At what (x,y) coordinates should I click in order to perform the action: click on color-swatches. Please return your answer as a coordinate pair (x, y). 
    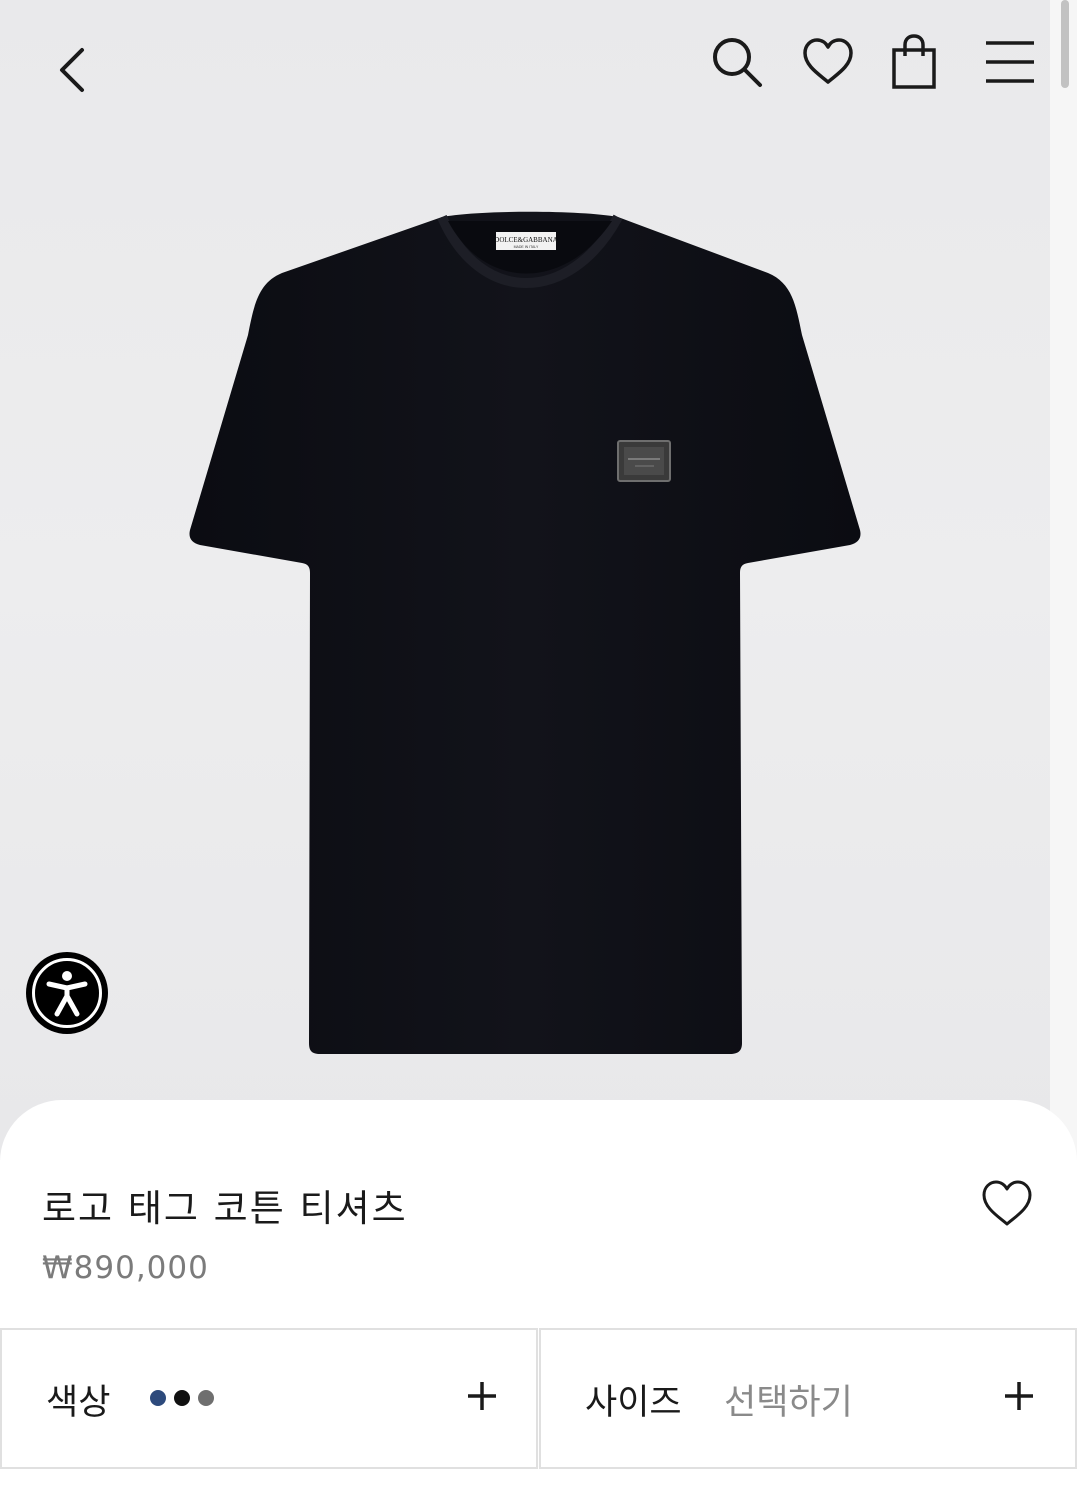
    Looking at the image, I should click on (182, 1398).